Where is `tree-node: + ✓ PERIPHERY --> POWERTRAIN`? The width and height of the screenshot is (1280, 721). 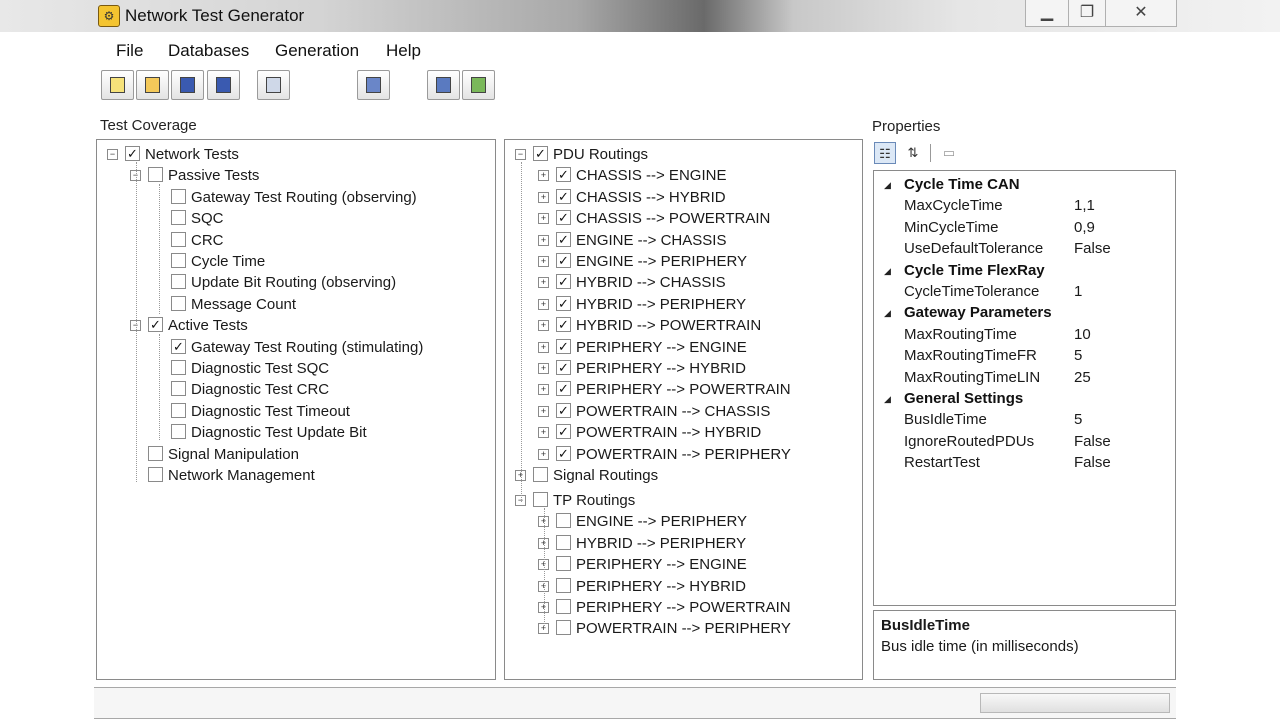 tree-node: + ✓ PERIPHERY --> POWERTRAIN is located at coordinates (683, 389).